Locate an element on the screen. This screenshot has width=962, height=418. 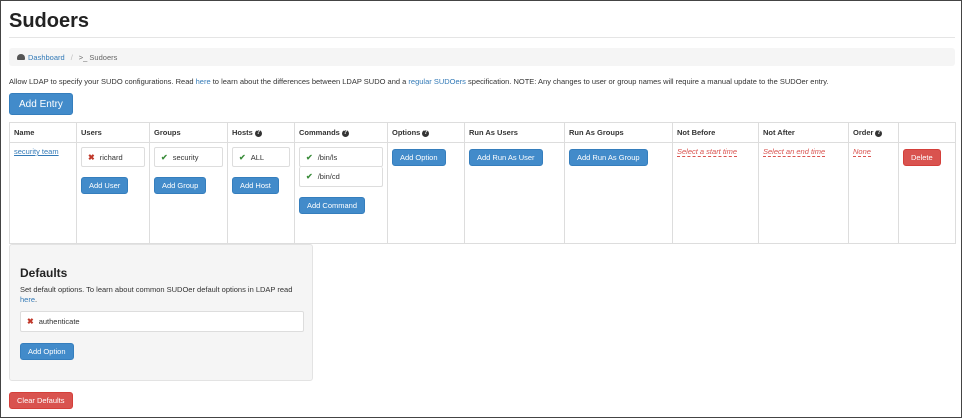
defaults-title: Defaults is located at coordinates (44, 273).